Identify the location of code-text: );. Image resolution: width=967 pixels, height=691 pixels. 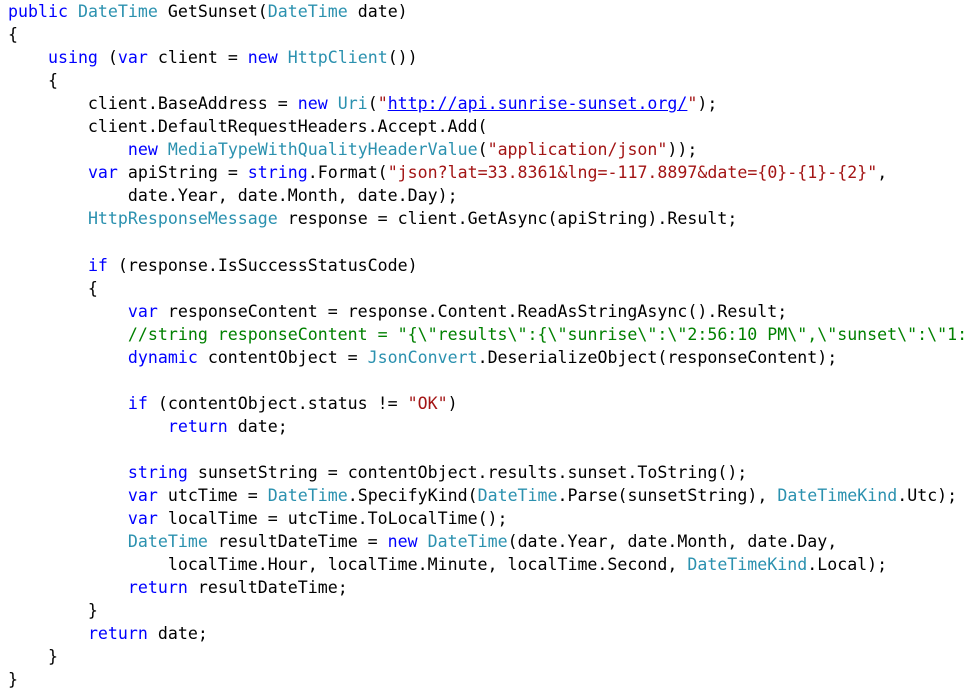
(707, 104).